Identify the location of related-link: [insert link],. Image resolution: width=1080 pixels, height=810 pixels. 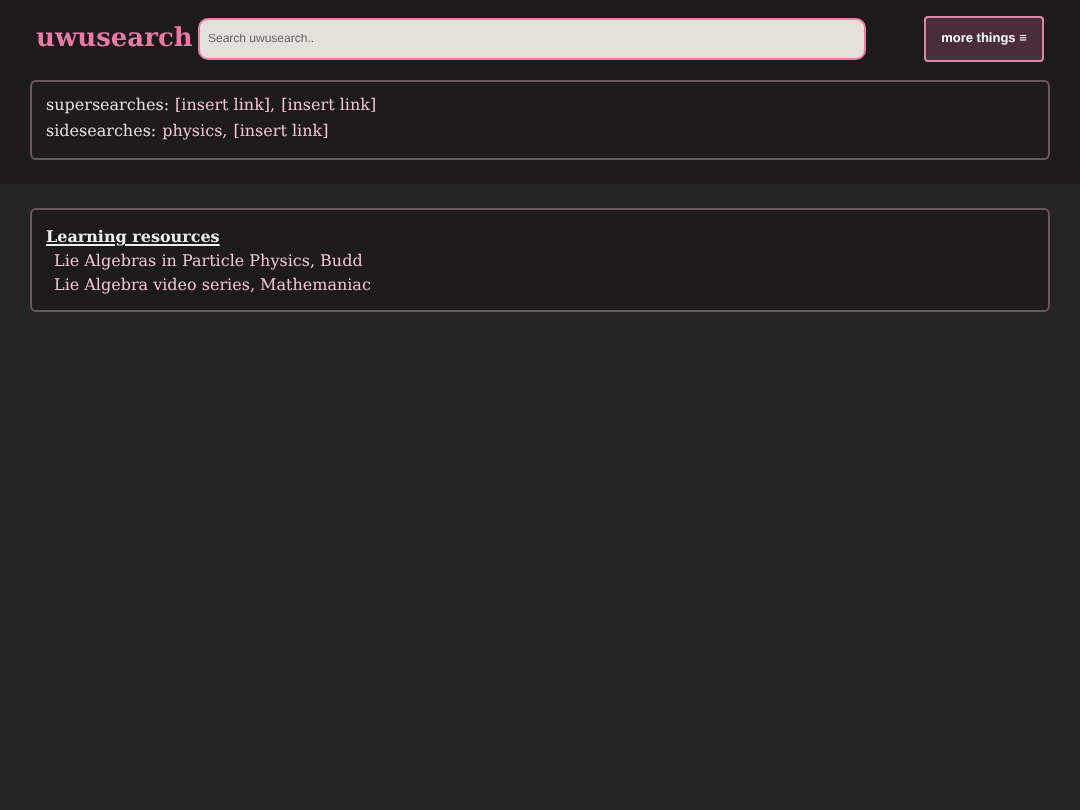
(225, 106).